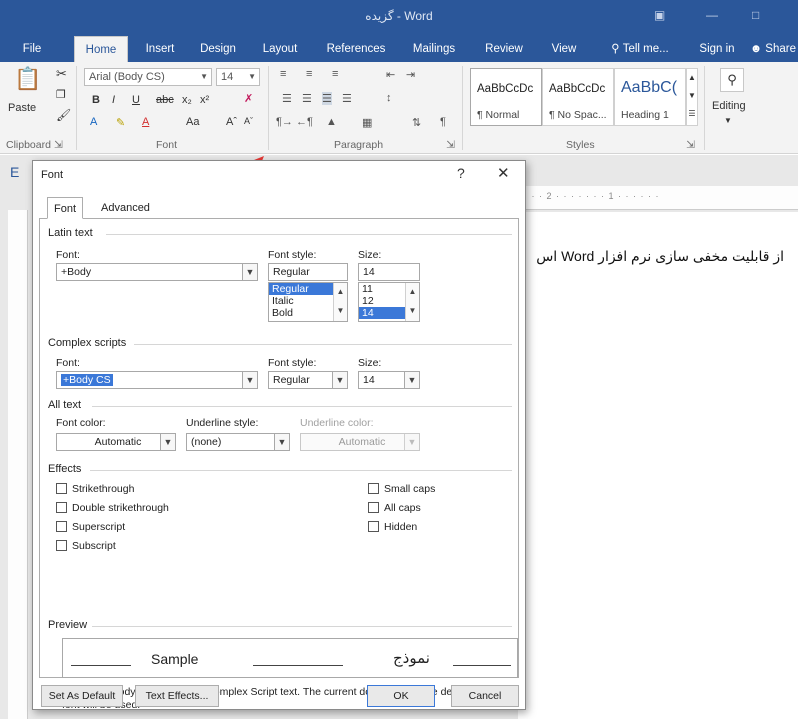 The image size is (798, 719). Describe the element at coordinates (506, 97) in the screenshot. I see `style-normal: AaBbCcDc ¶ Normal` at that location.